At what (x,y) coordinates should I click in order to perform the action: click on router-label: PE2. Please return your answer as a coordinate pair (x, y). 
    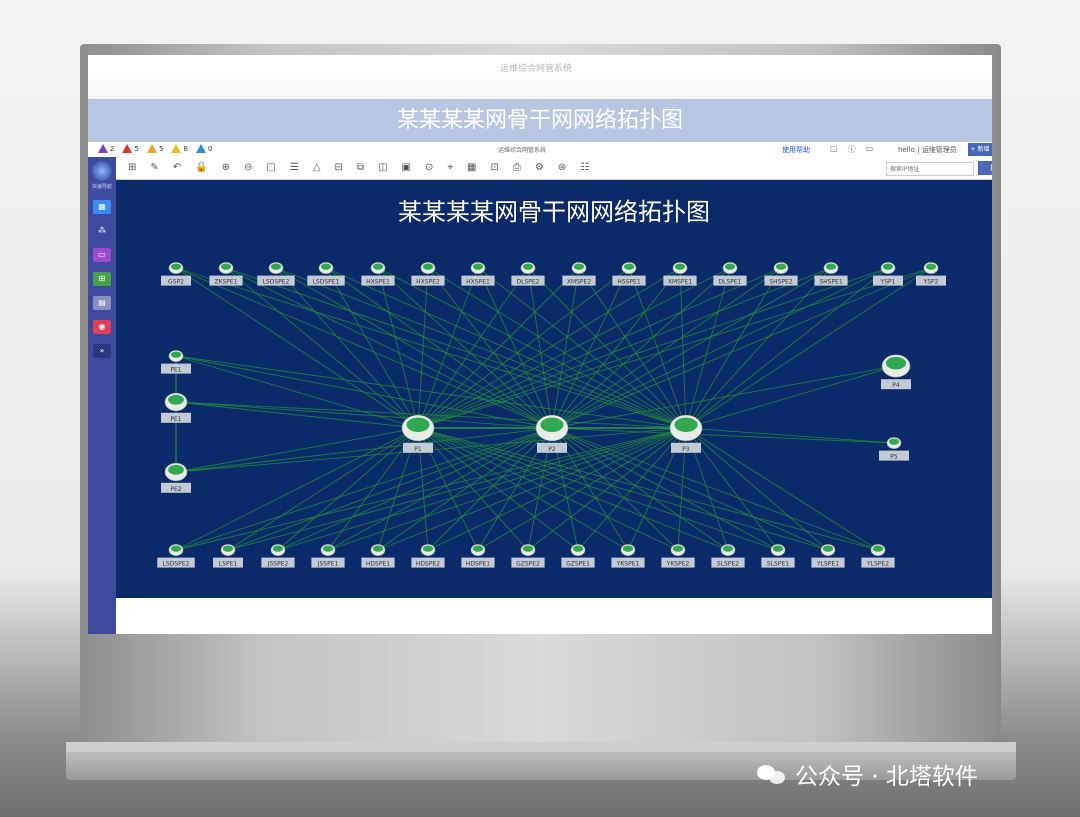
    Looking at the image, I should click on (175, 489).